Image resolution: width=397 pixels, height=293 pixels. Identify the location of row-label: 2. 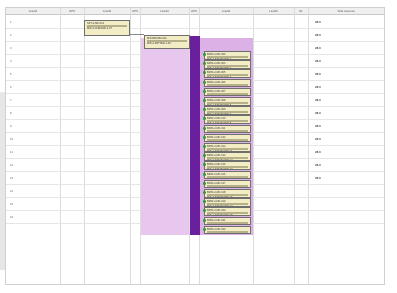
(11, 35).